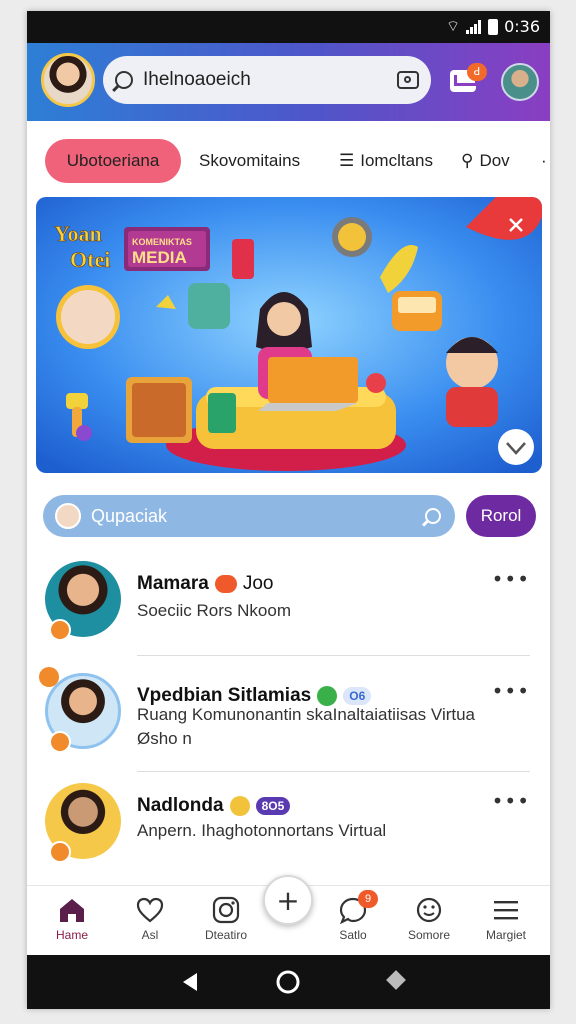 This screenshot has height=1024, width=576. Describe the element at coordinates (270, 80) in the screenshot. I see `search-input: Ihelnoaoeich` at that location.